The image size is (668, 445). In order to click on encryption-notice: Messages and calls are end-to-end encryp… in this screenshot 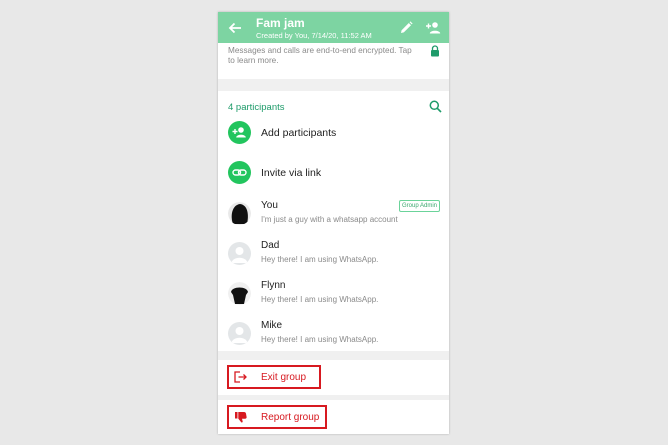, I will do `click(333, 61)`.